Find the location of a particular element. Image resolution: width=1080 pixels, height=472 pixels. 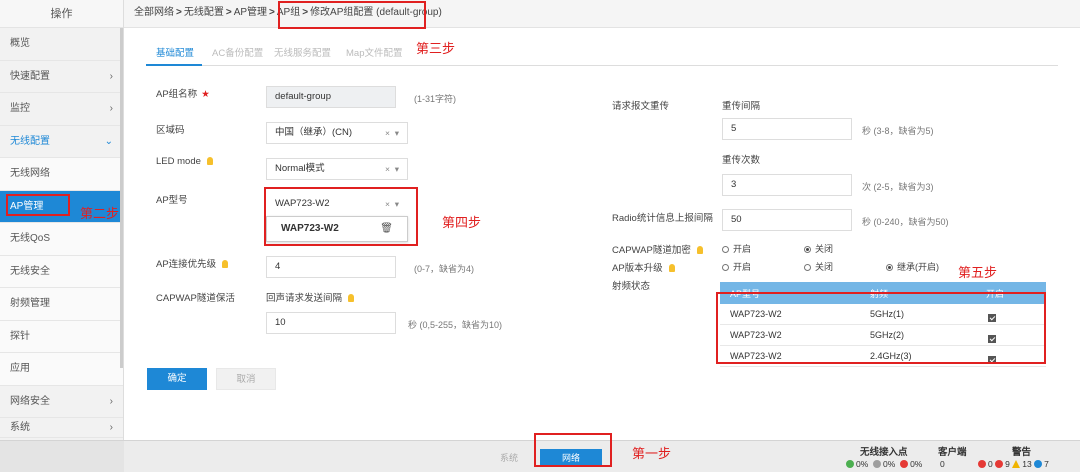

sidebar-item-wireless-security: 无线安全 is located at coordinates (61, 271).